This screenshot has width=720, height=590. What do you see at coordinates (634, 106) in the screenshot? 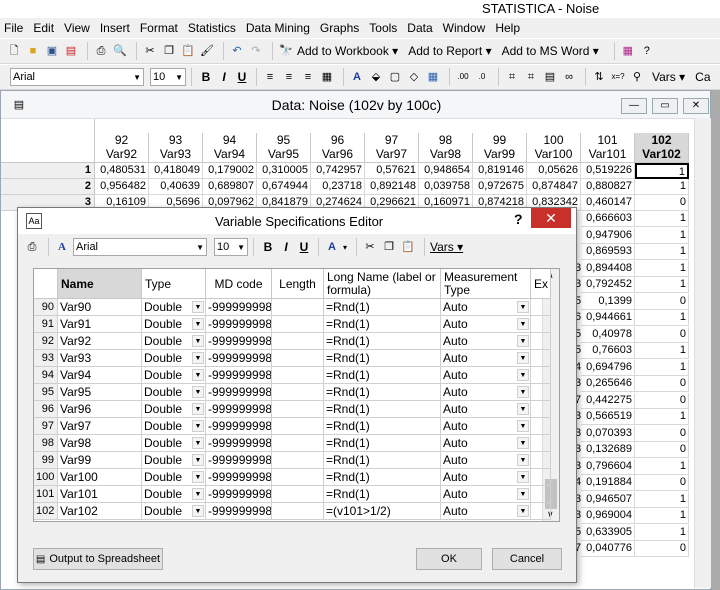
I see `minimize-button: —` at bounding box center [634, 106].